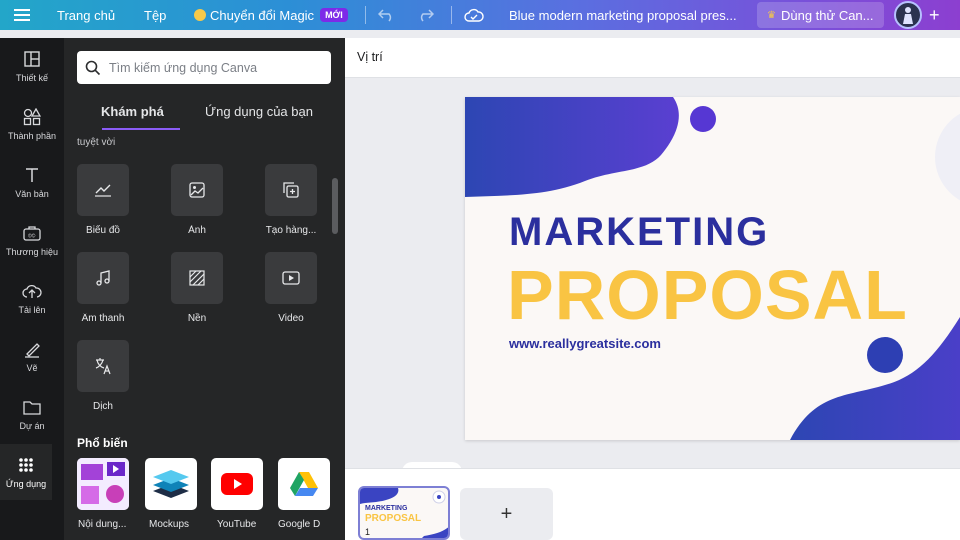 This screenshot has width=960, height=540. I want to click on app-tile-video, so click(291, 278).